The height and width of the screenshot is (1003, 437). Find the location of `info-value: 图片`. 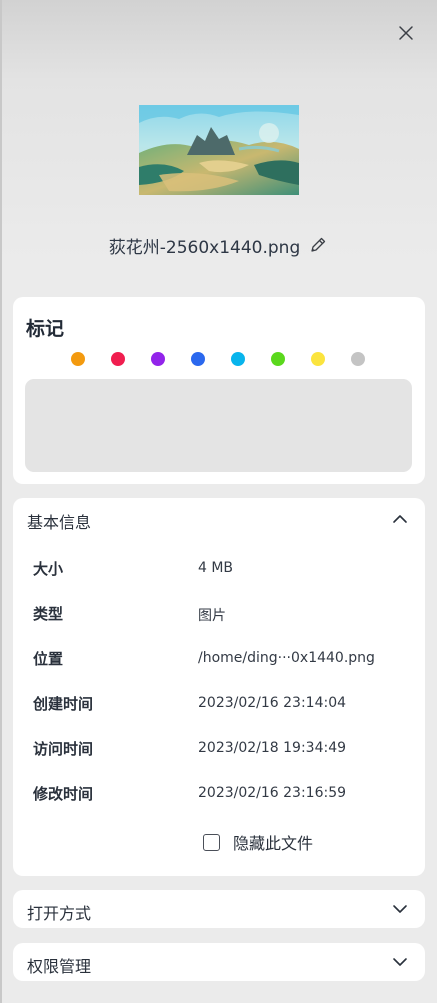

info-value: 图片 is located at coordinates (212, 616).